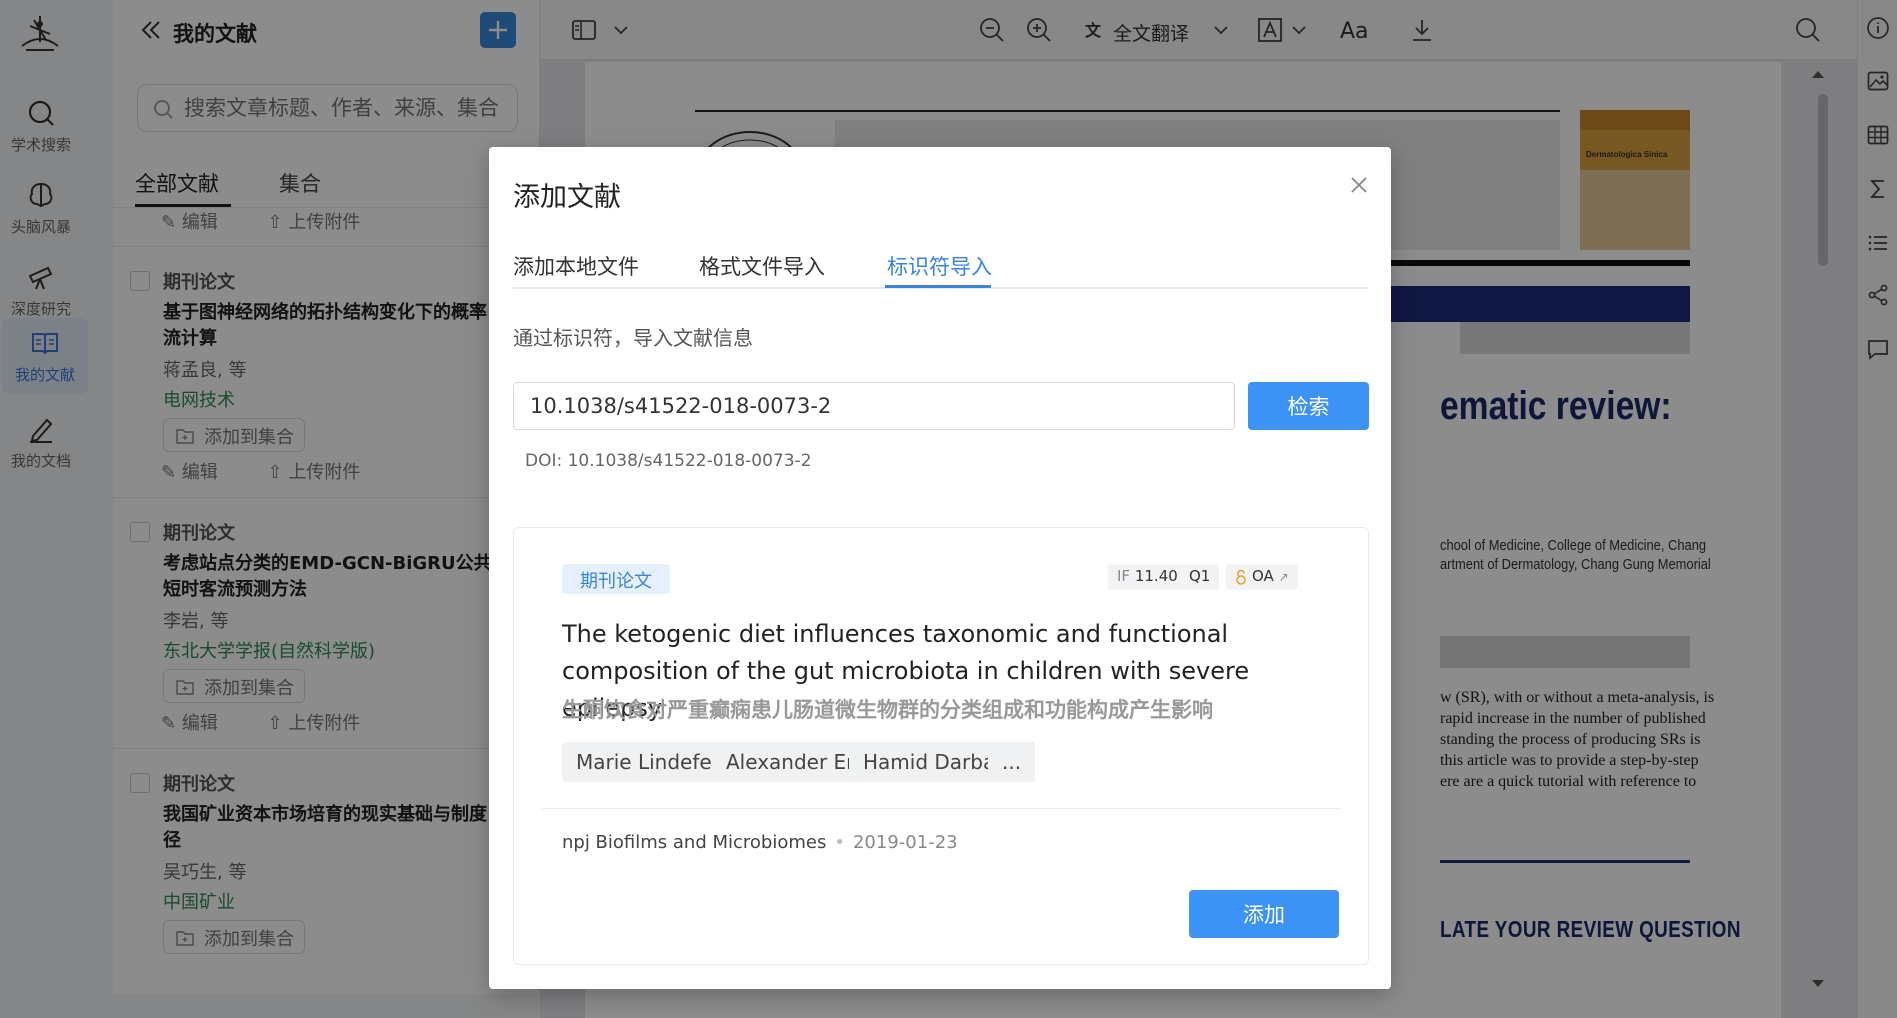 The image size is (1897, 1018). What do you see at coordinates (1359, 185) in the screenshot?
I see `close-icon` at bounding box center [1359, 185].